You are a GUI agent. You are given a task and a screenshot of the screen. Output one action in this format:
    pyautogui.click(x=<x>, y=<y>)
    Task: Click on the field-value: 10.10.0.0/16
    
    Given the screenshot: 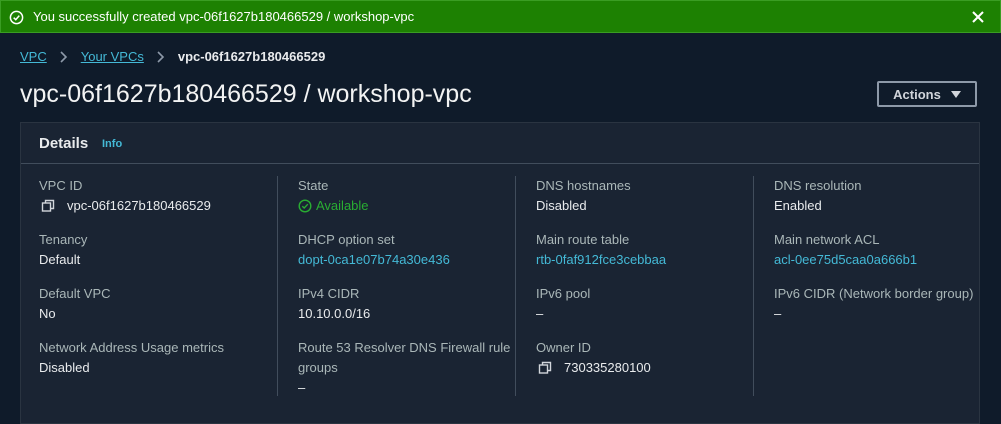 What is the action you would take?
    pyautogui.click(x=334, y=313)
    